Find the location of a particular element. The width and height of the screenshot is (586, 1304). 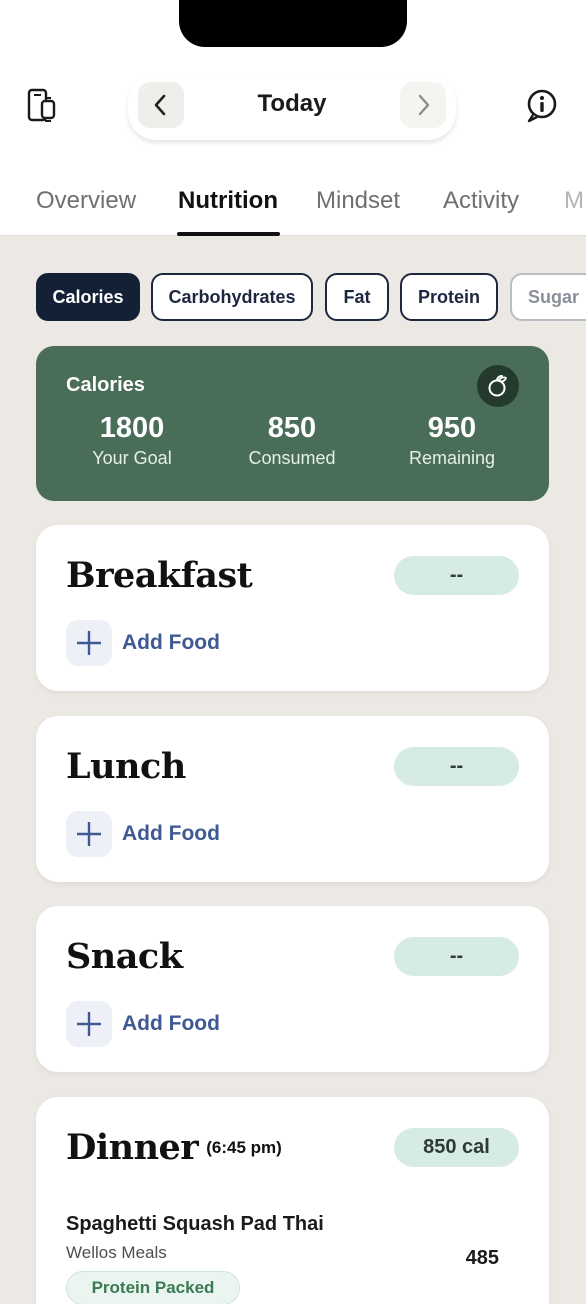

apple-icon is located at coordinates (498, 386).